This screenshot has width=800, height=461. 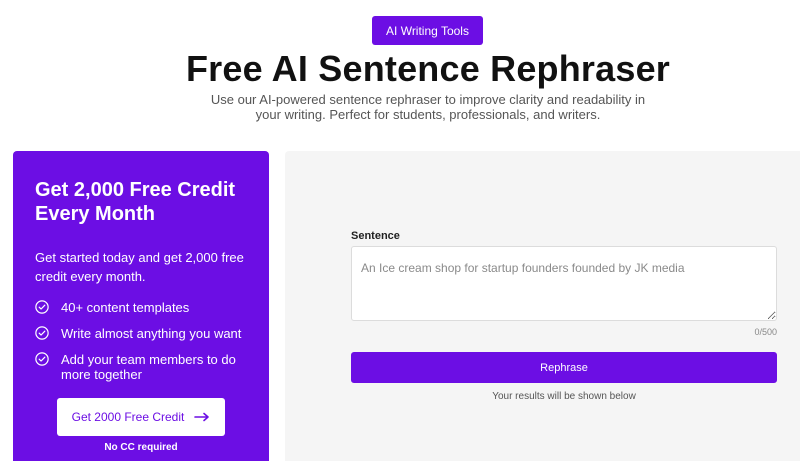 I want to click on credit-button-label: Get 2000 Free Credit, so click(x=128, y=417).